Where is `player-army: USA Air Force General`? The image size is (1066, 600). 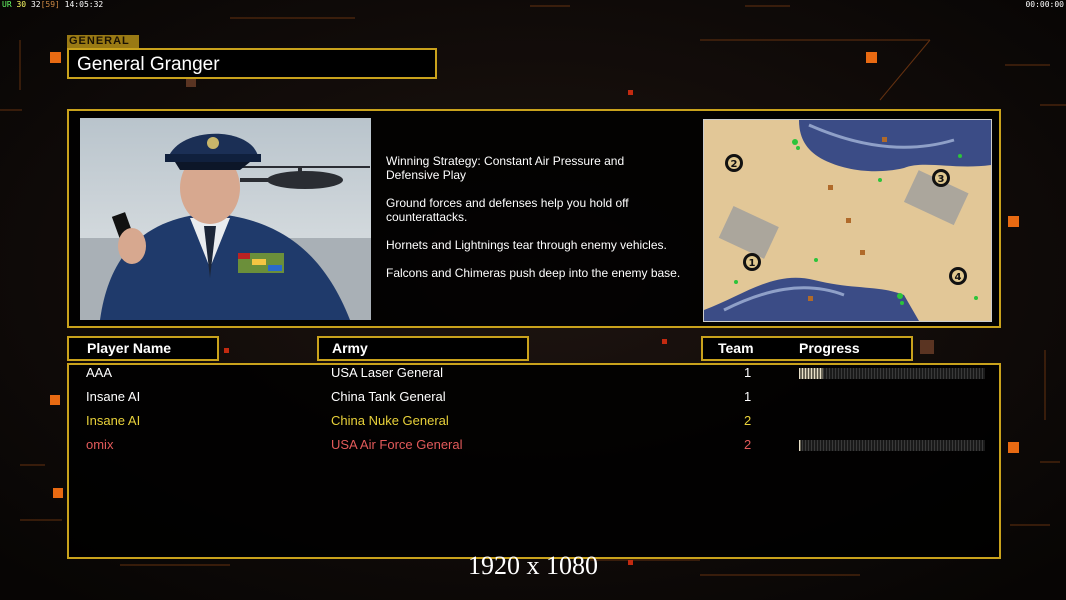 player-army: USA Air Force General is located at coordinates (397, 444).